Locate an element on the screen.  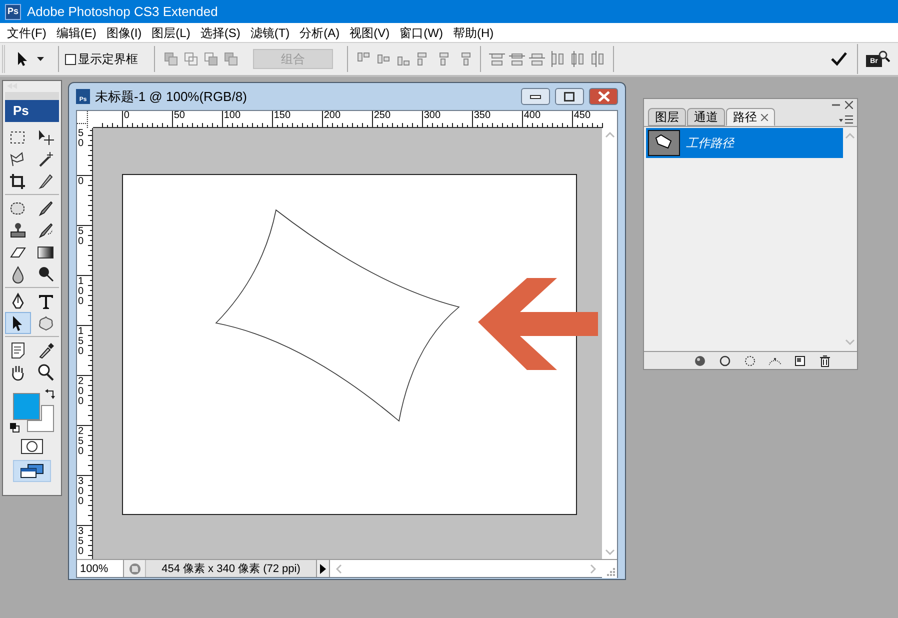
menu-item: 帮助(H) is located at coordinates (473, 33).